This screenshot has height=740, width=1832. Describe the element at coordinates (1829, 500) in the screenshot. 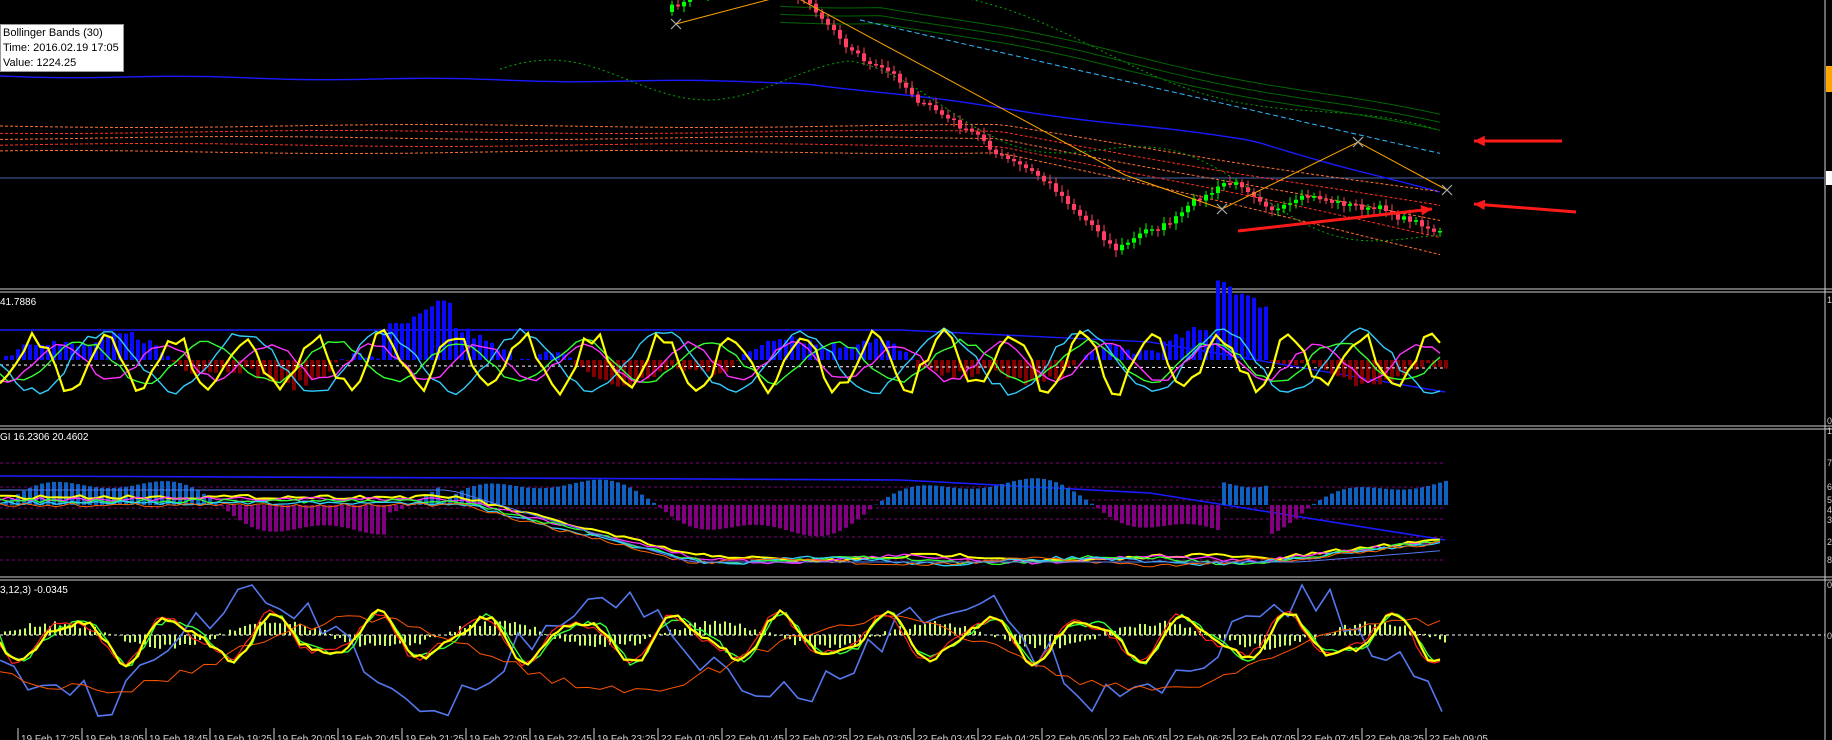

I see `price-axis-label: 5` at that location.